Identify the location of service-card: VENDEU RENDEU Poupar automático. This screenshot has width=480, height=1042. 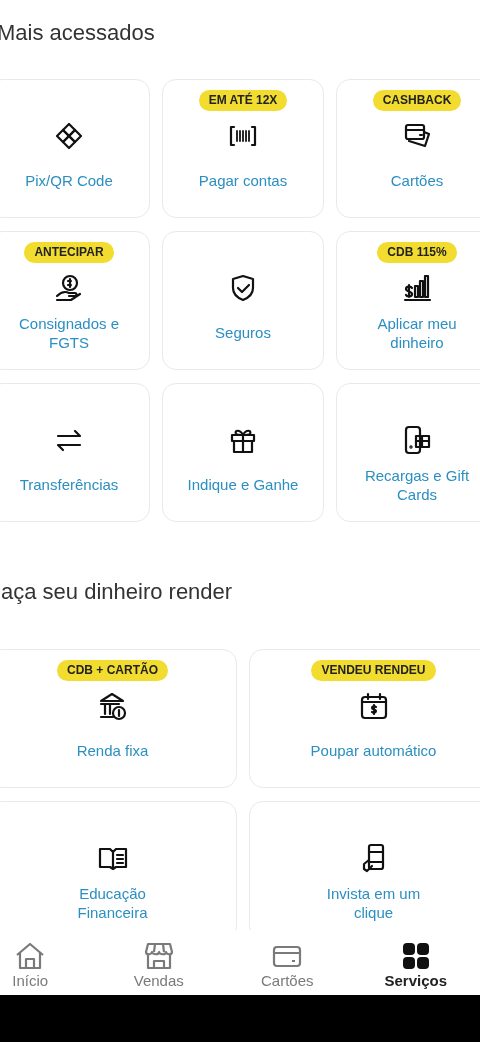
(364, 718).